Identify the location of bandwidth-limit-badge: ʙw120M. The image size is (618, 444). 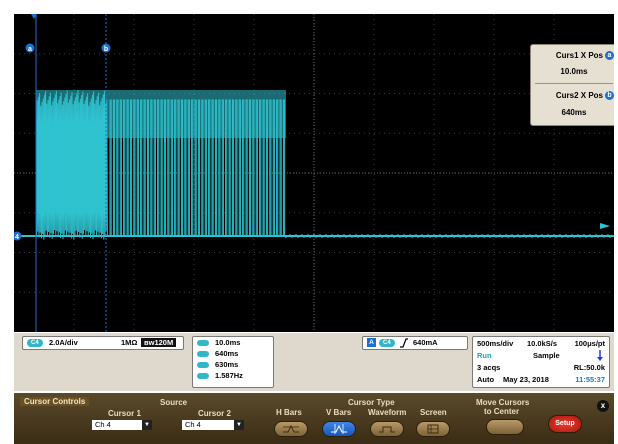
(159, 342).